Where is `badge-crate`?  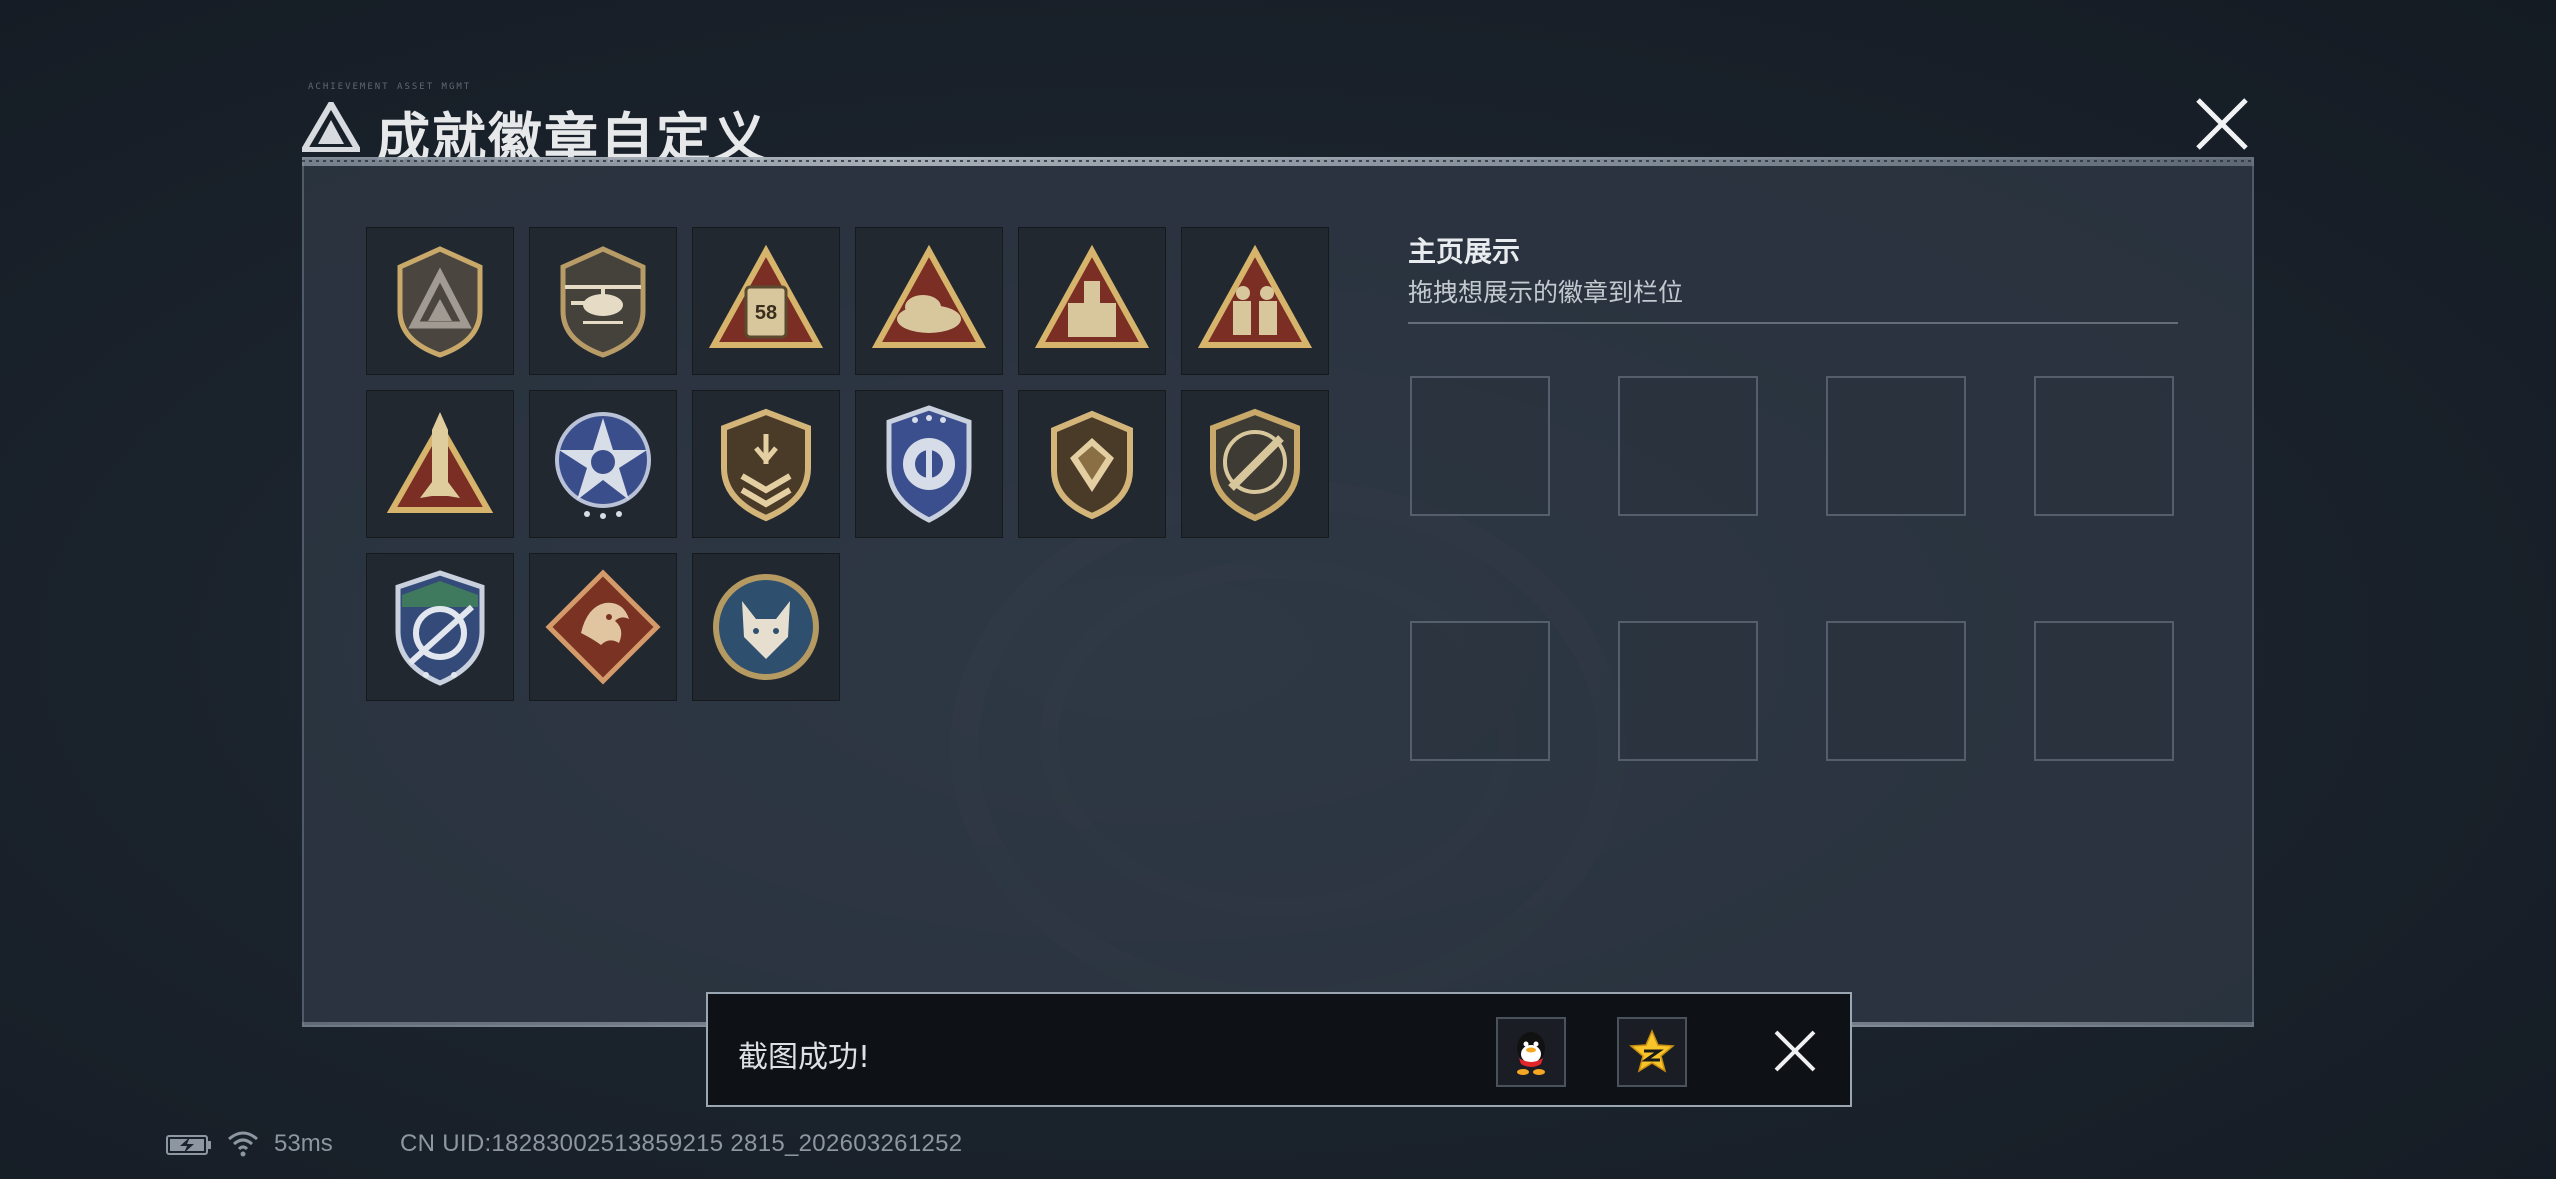
badge-crate is located at coordinates (1092, 301).